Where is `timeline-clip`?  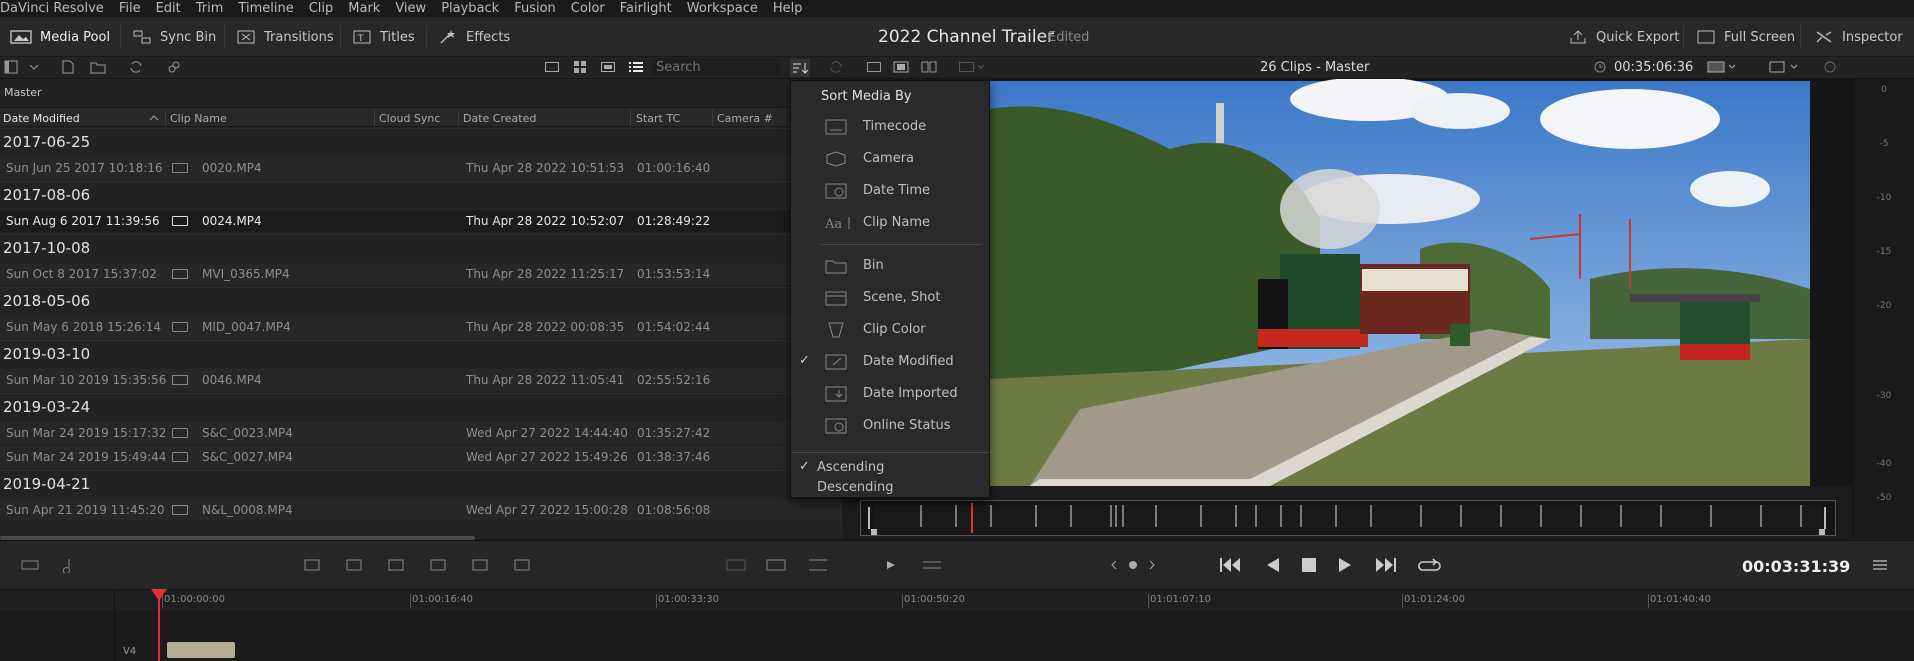 timeline-clip is located at coordinates (201, 650).